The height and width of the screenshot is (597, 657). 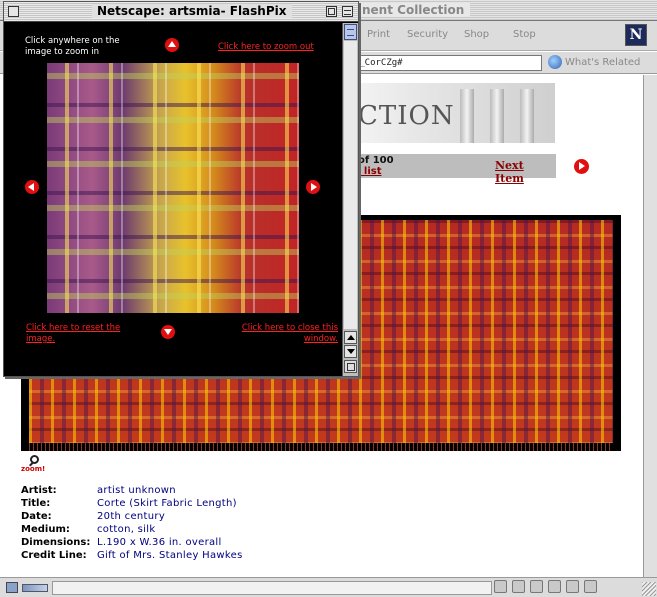 I want to click on close-window-link: Click here to close this window., so click(x=275, y=334).